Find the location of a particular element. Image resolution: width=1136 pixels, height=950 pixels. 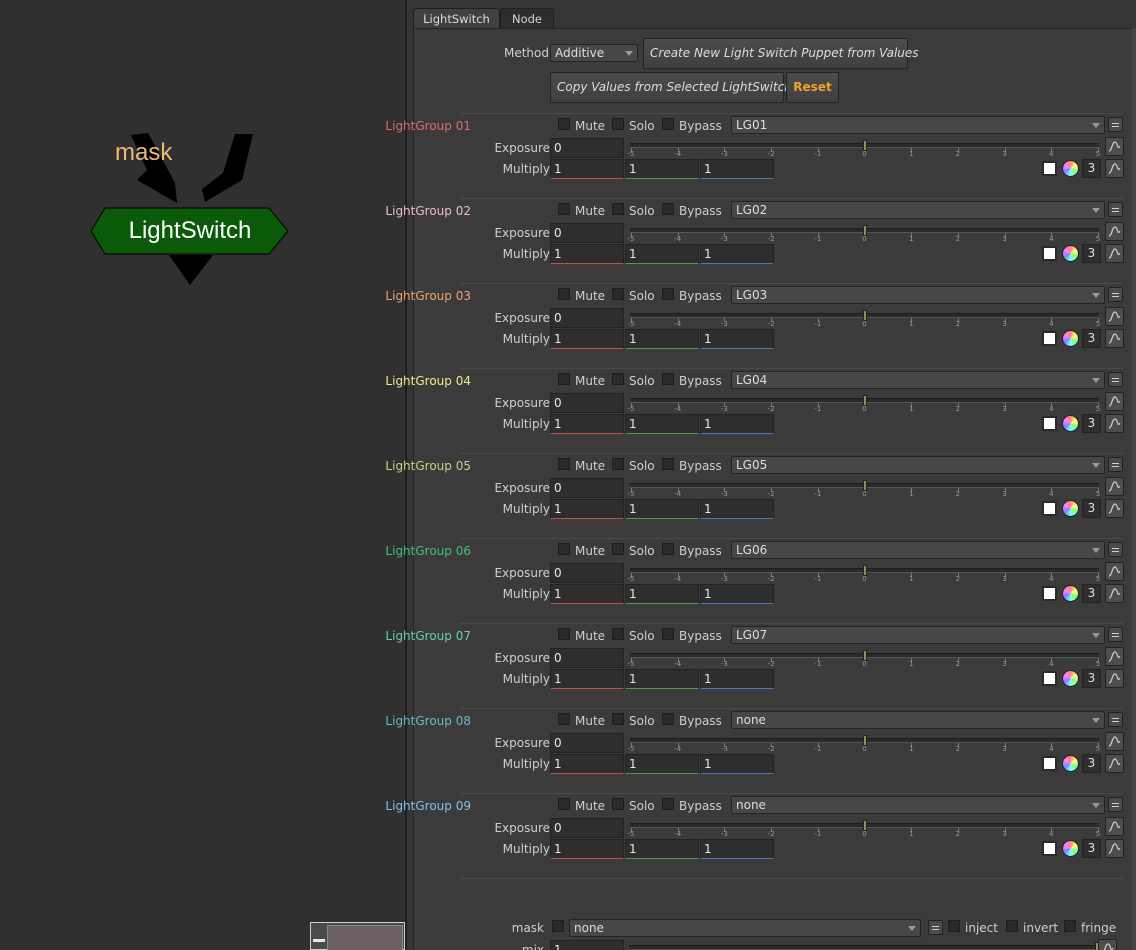

mask-channel-dropdown: none is located at coordinates (745, 928).